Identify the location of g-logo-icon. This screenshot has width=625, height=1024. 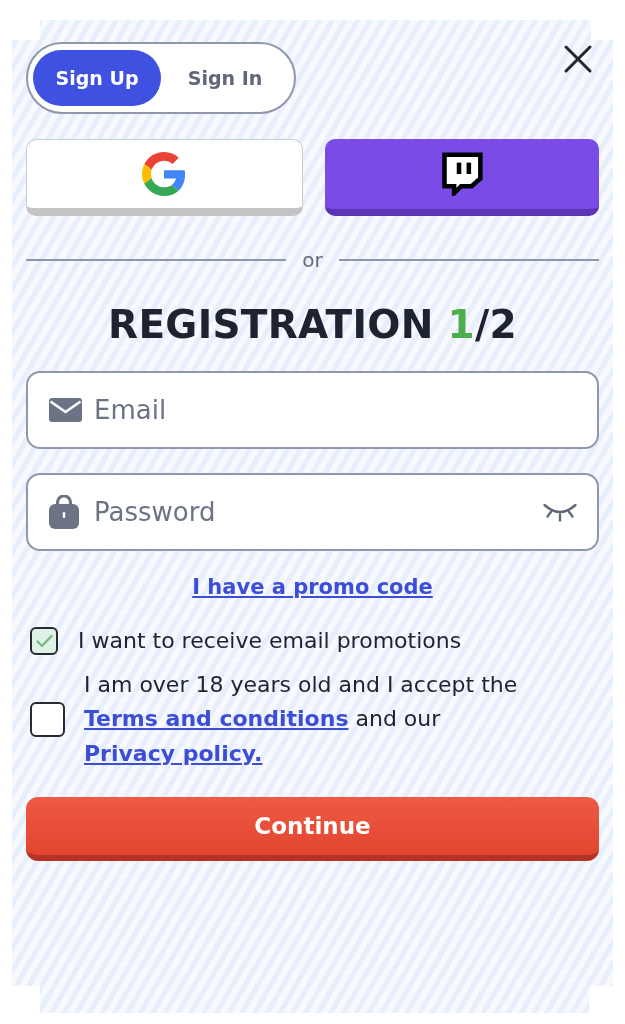
(164, 174).